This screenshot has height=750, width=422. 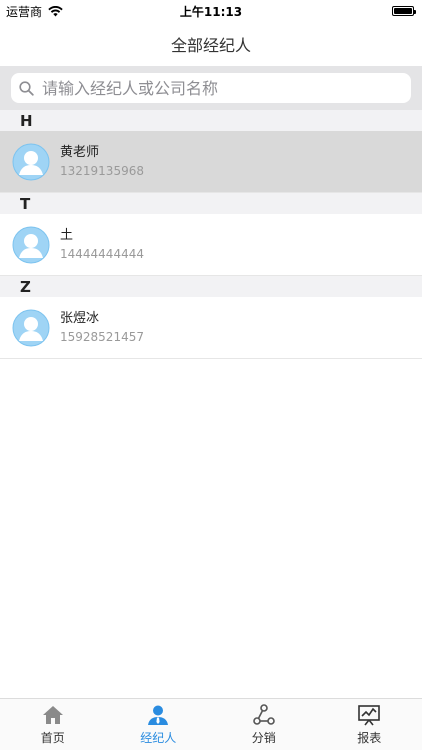 What do you see at coordinates (52, 738) in the screenshot?
I see `tab-home-label: 首页` at bounding box center [52, 738].